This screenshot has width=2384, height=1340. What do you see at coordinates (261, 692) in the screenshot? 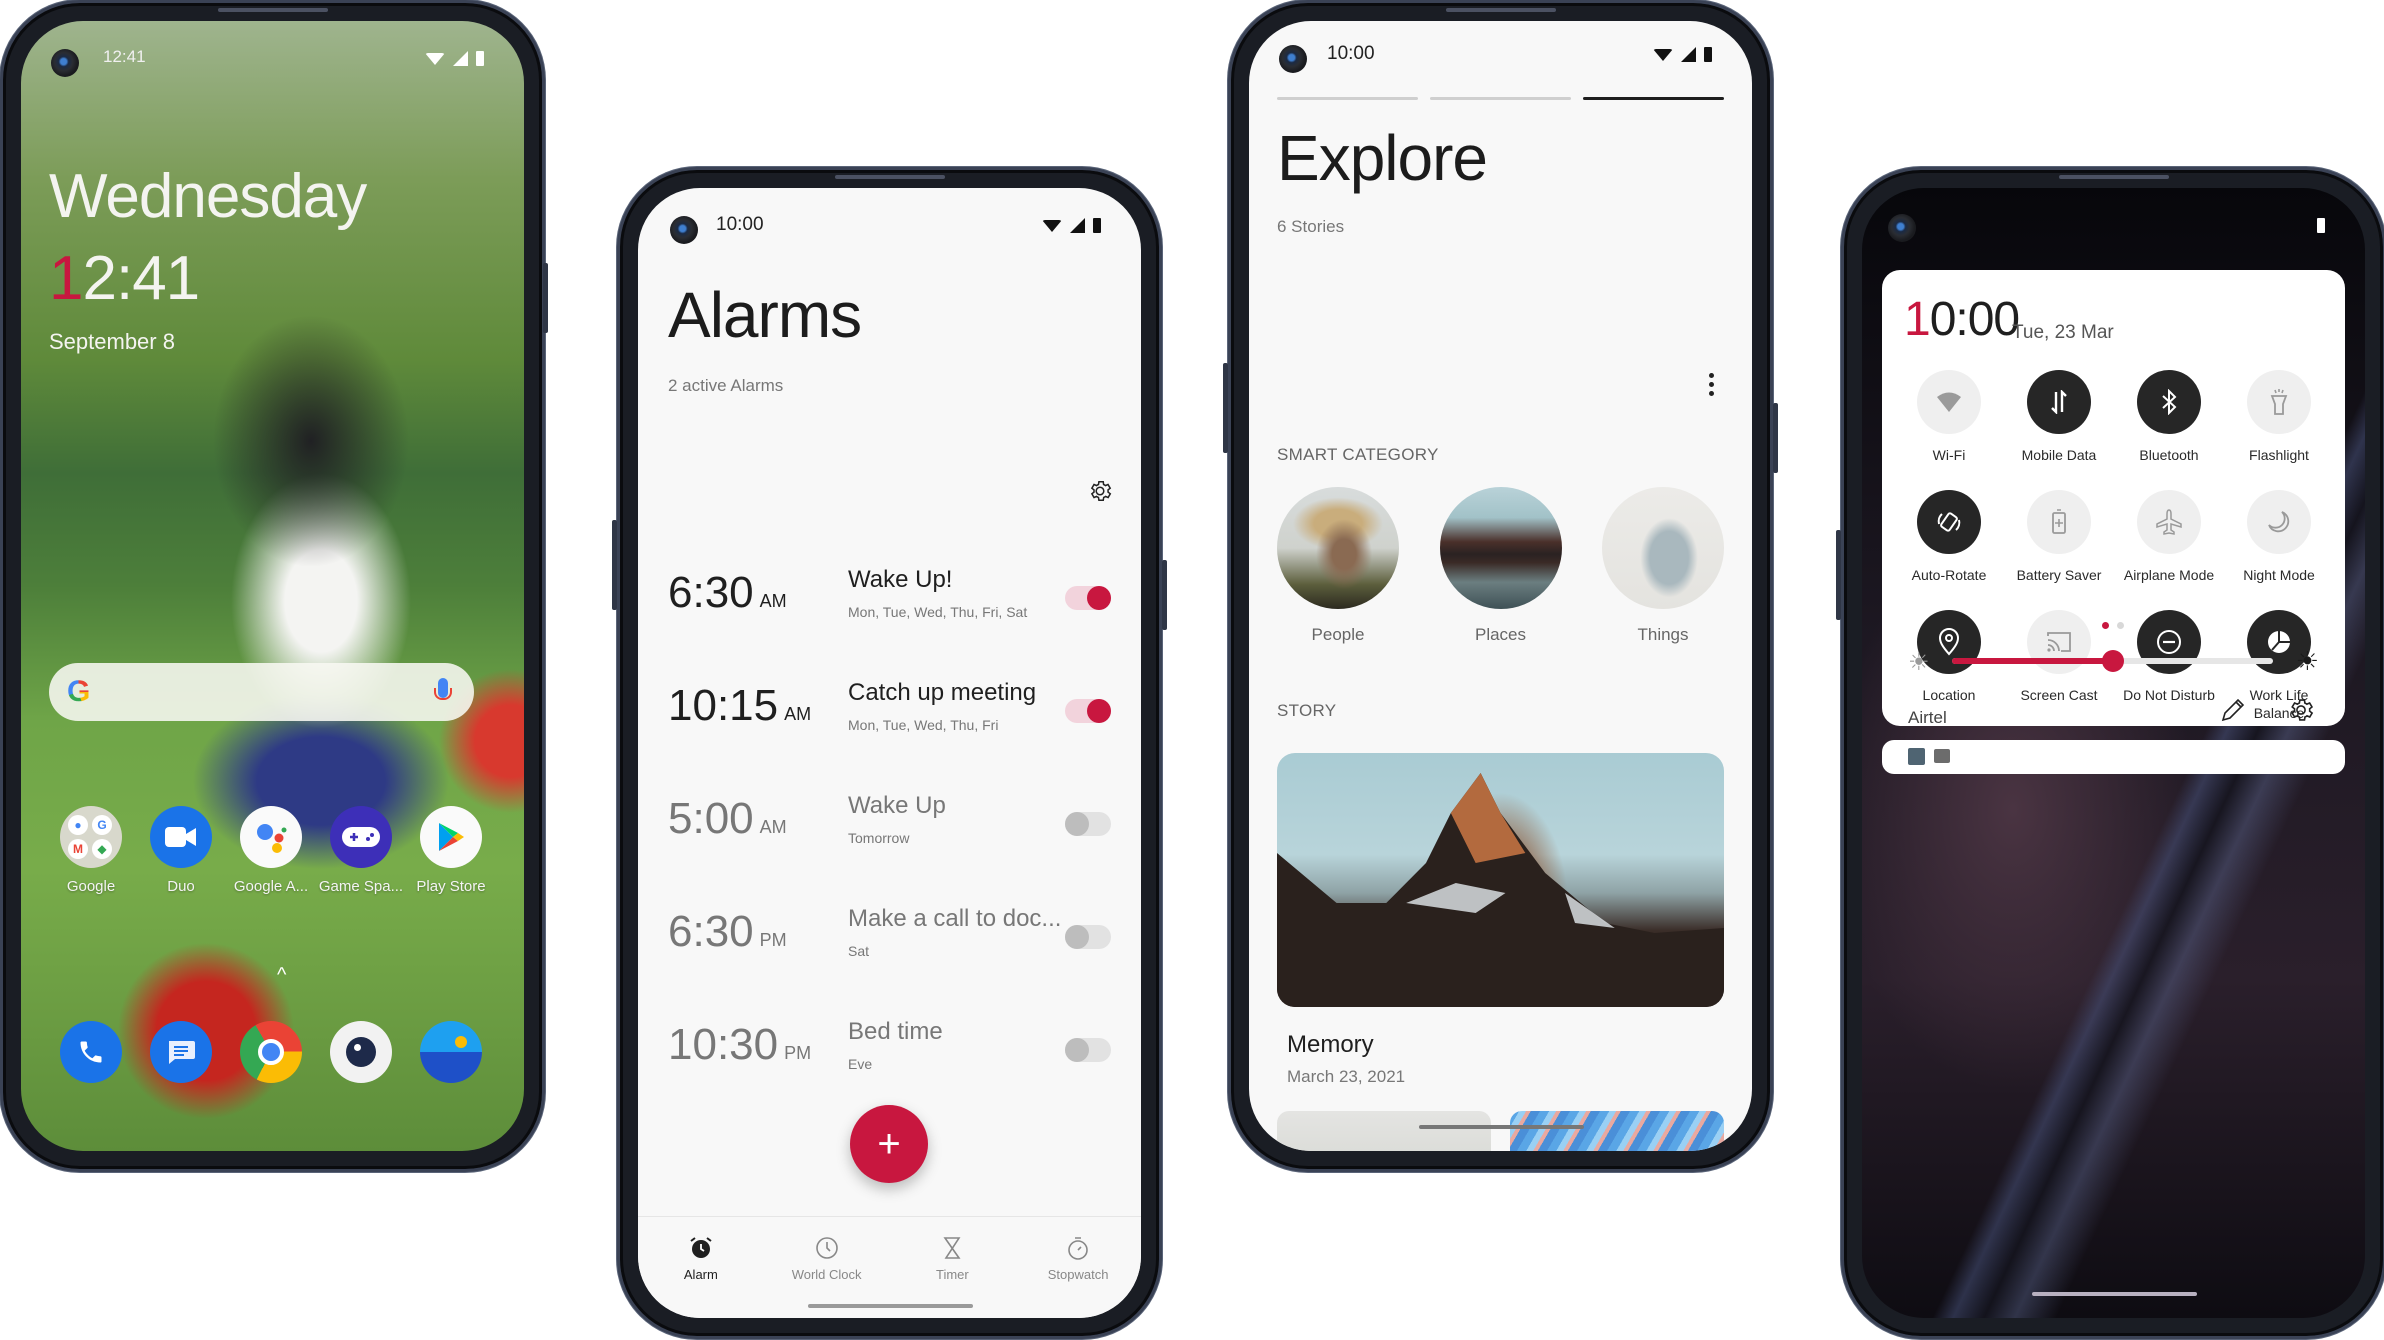
I see `google-search-bar: G` at bounding box center [261, 692].